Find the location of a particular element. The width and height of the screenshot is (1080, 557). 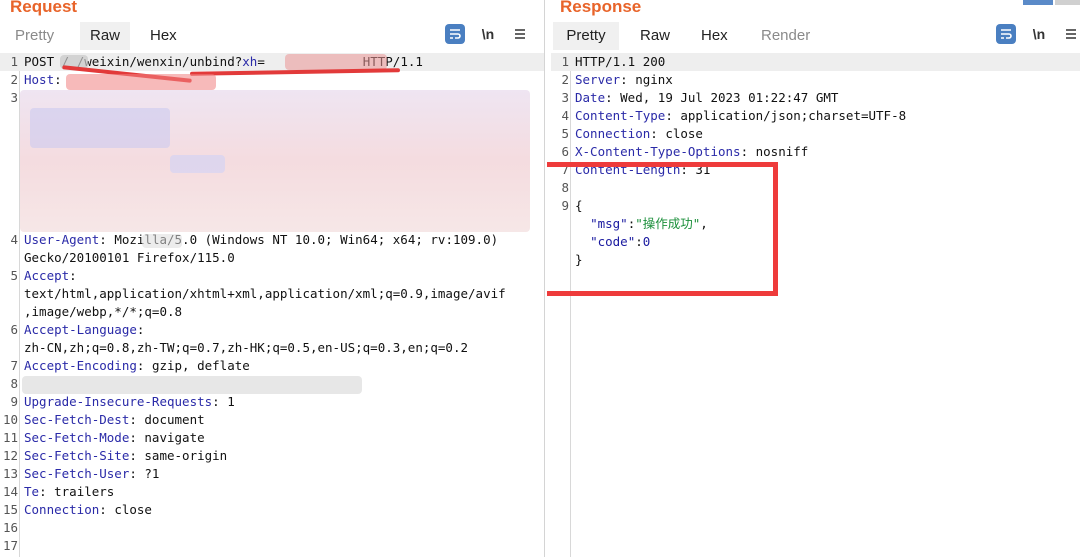

response-tab-raw: Raw is located at coordinates (655, 36).